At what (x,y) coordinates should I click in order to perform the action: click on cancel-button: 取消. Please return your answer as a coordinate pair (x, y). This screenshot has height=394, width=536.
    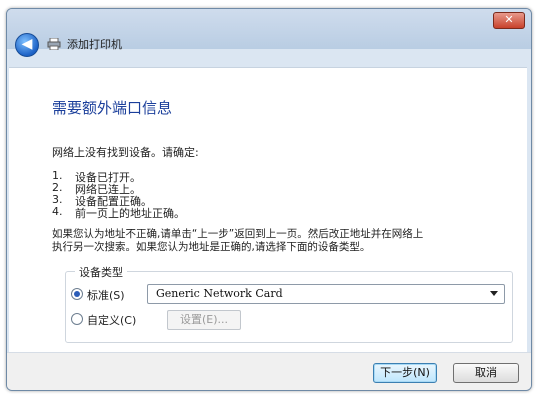
    Looking at the image, I should click on (486, 373).